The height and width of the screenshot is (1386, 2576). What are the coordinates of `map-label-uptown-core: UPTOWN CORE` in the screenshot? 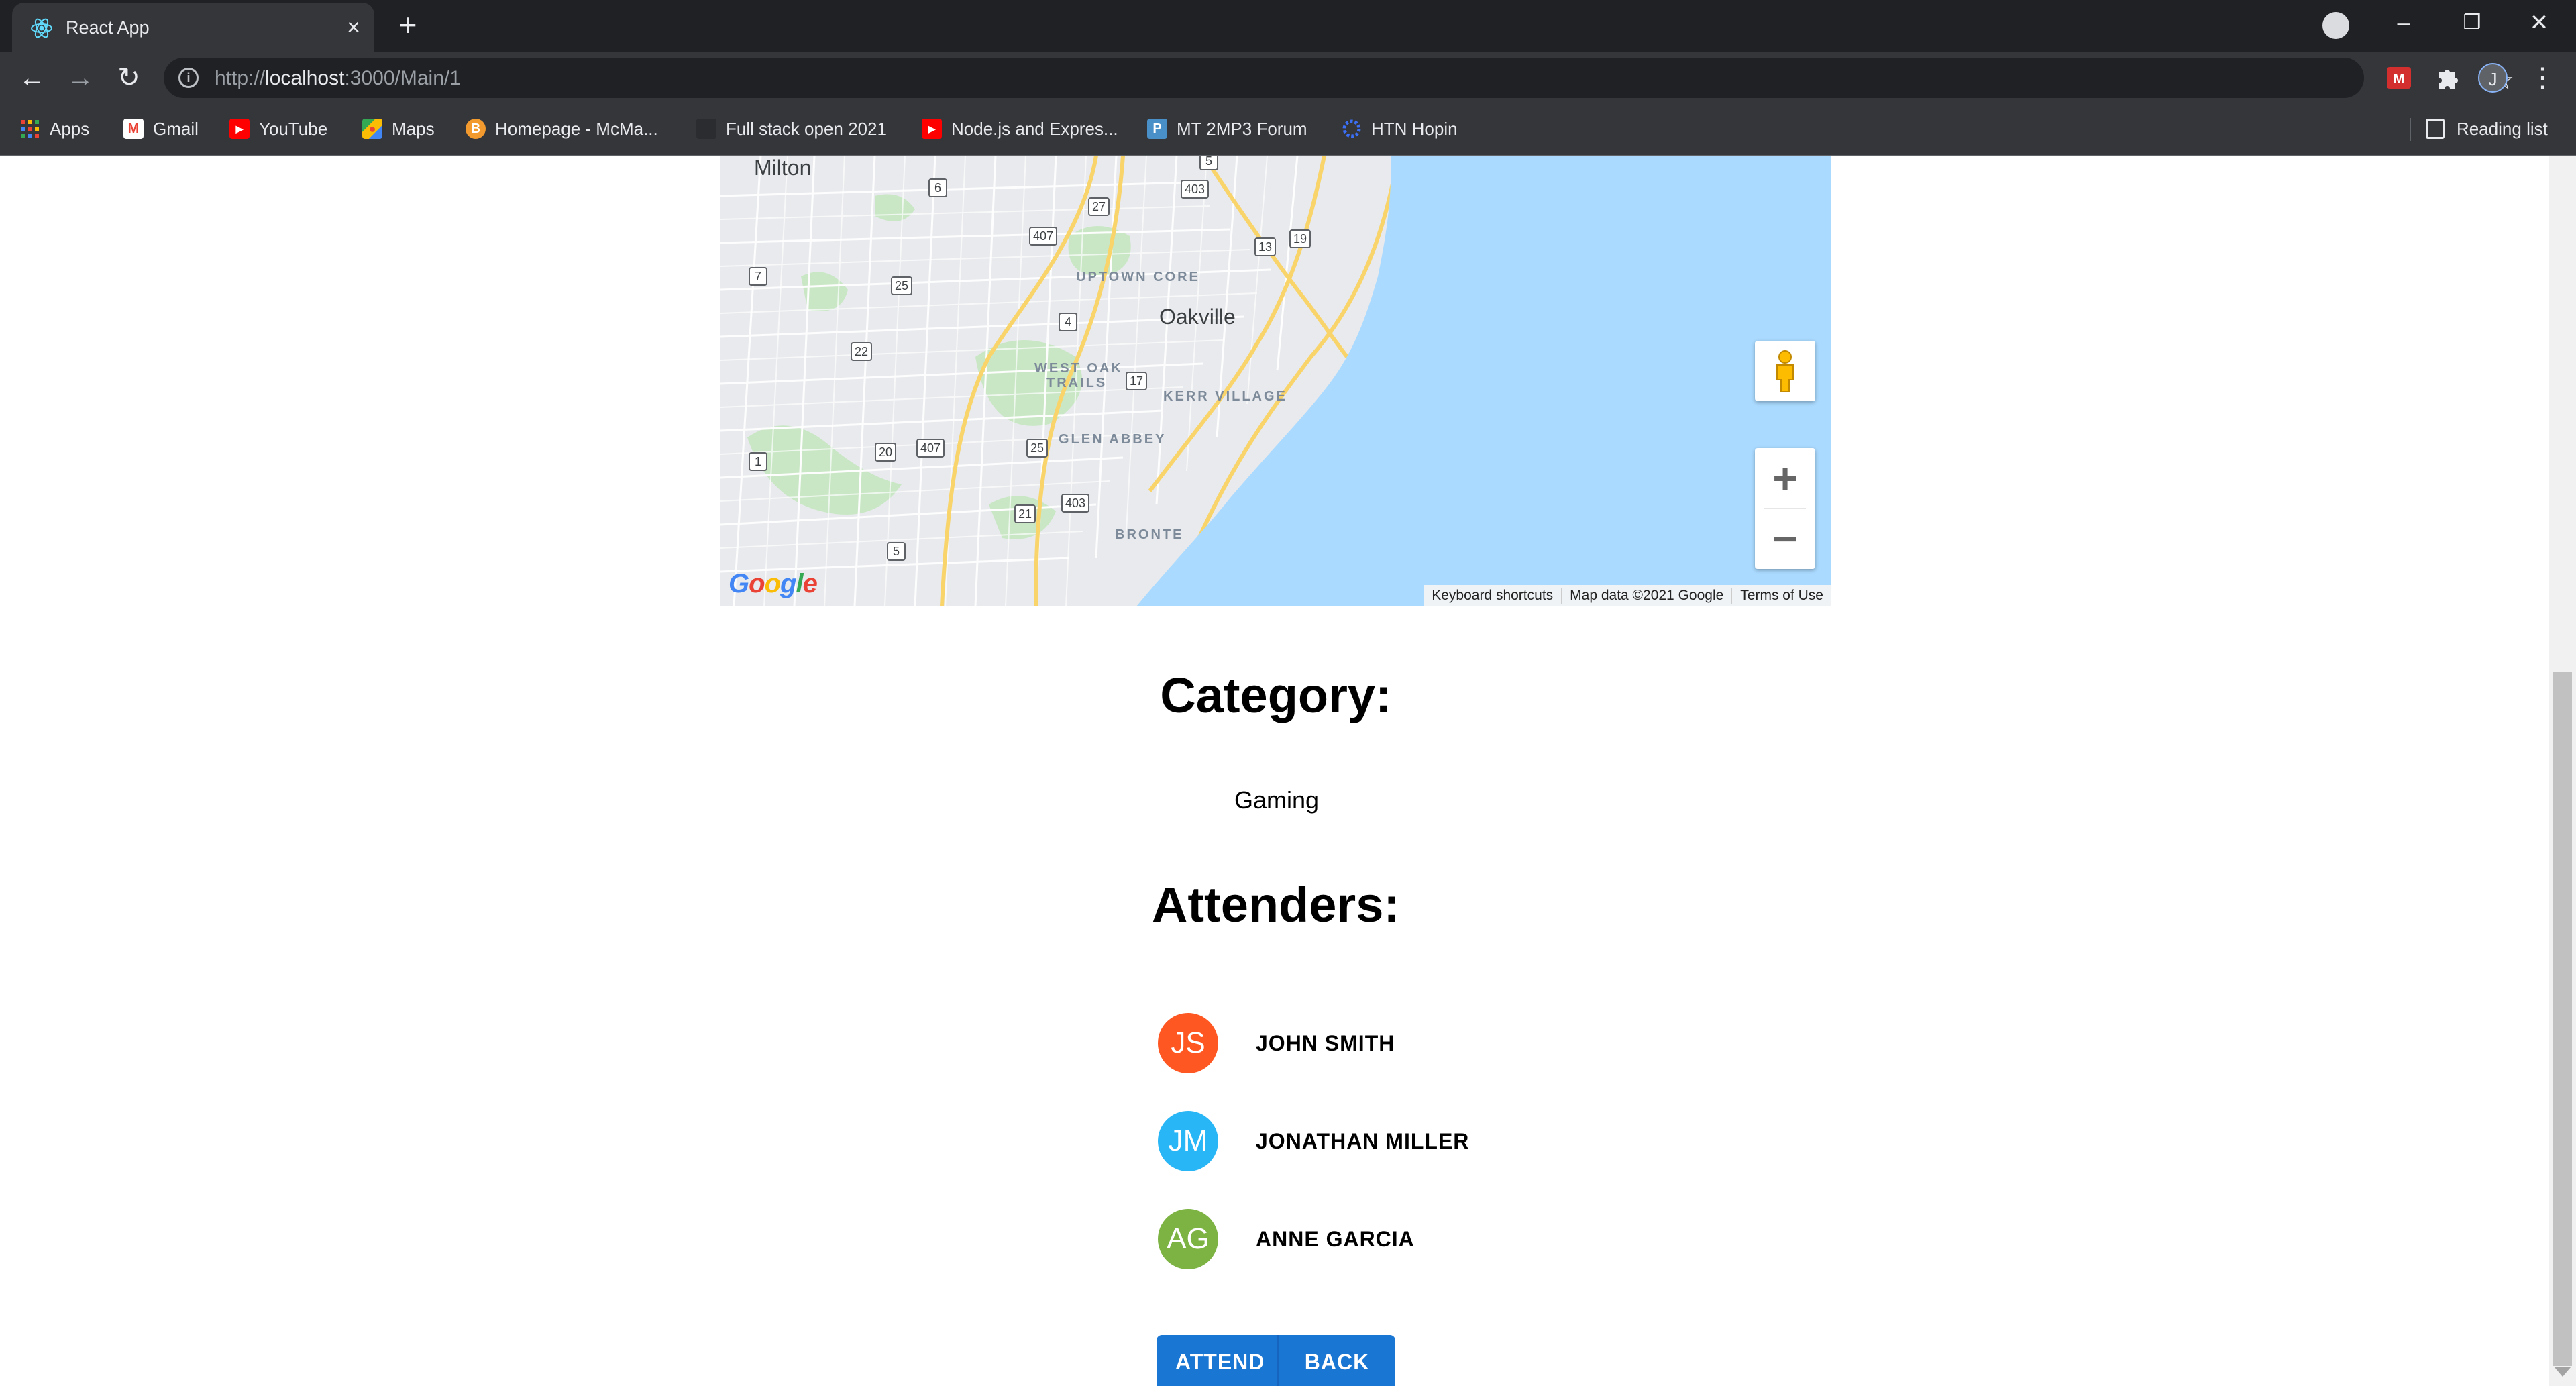 It's located at (1138, 277).